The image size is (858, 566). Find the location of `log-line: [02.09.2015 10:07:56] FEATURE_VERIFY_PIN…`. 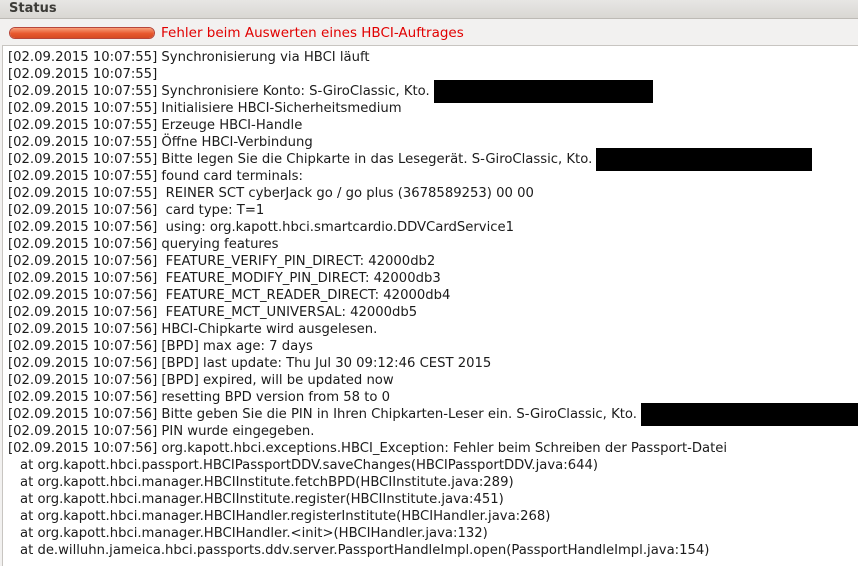

log-line: [02.09.2015 10:07:56] FEATURE_VERIFY_PIN… is located at coordinates (222, 261).